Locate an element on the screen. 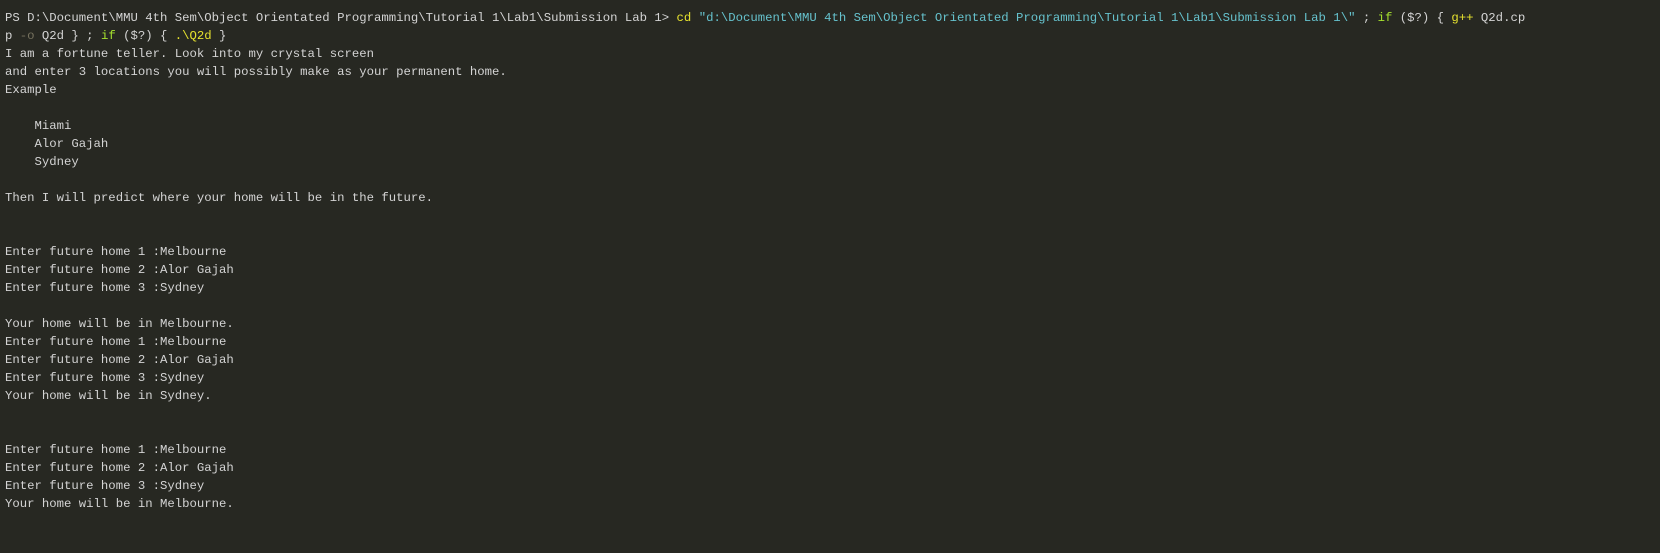 This screenshot has width=1660, height=553. terminal-text-default: Q2d } ; is located at coordinates (67, 36).